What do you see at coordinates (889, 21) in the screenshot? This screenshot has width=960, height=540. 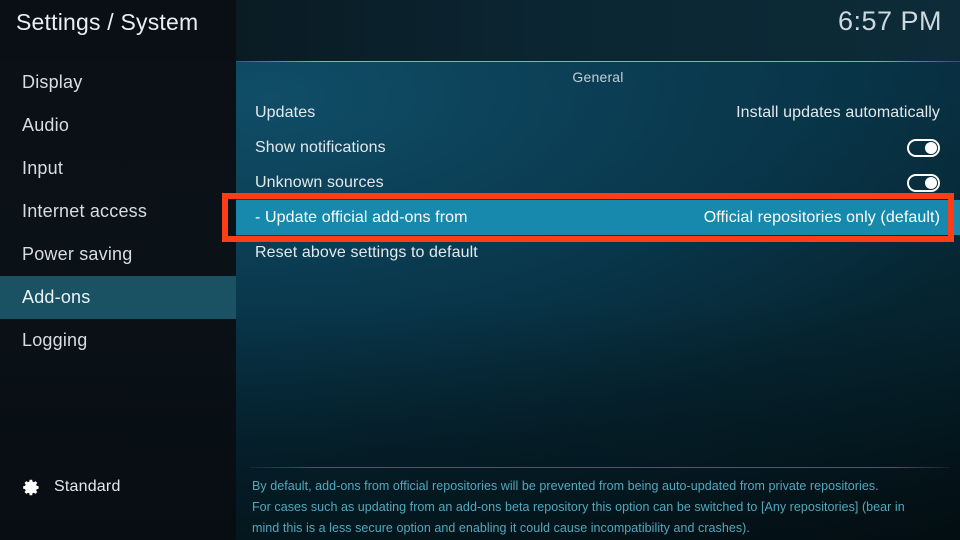 I see `clock: 6:57 PM` at bounding box center [889, 21].